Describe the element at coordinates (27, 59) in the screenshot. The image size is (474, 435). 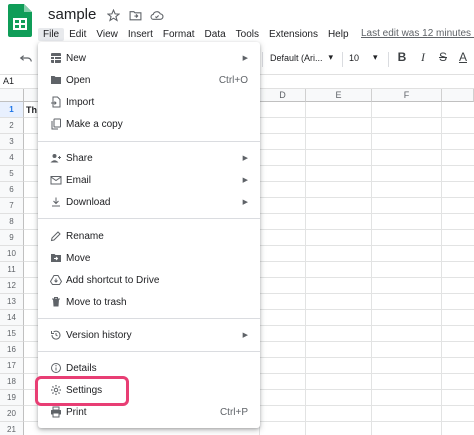
I see `undo-icon` at that location.